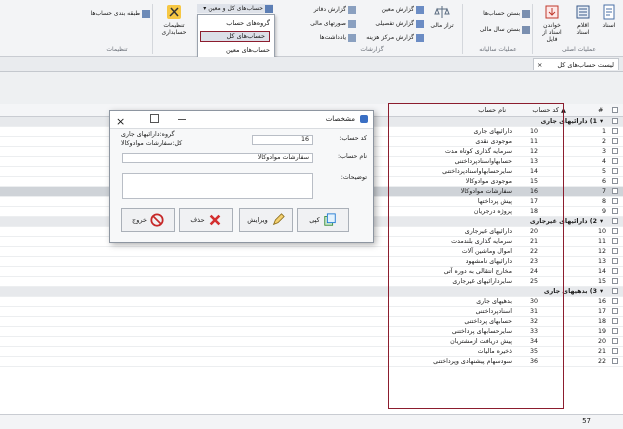 This screenshot has width=623, height=429. What do you see at coordinates (392, 10) in the screenshot?
I see `detail-report-button: گزارش معین` at bounding box center [392, 10].